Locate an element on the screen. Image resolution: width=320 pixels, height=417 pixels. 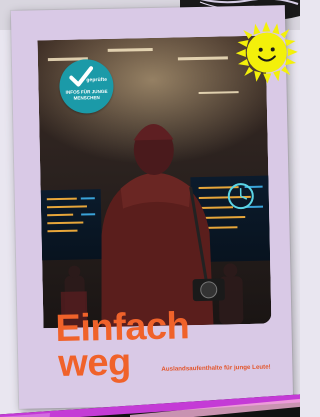
cover-subtitle: Auslandsaufenthalte für junge Leute! is located at coordinates (216, 368).